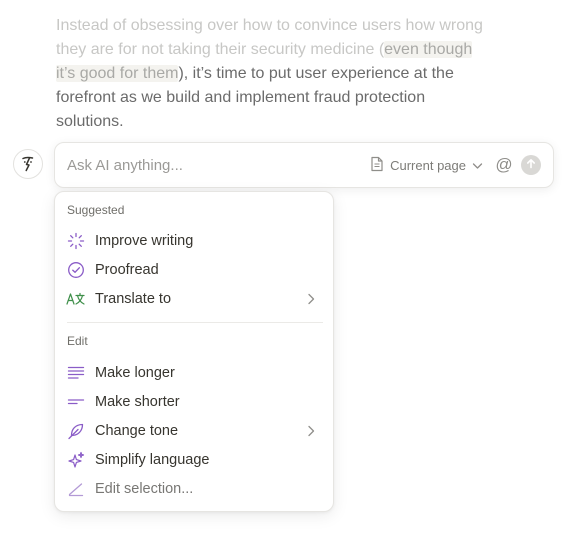 This screenshot has height=538, width=580. What do you see at coordinates (135, 372) in the screenshot?
I see `menu-item-label: Make longer` at bounding box center [135, 372].